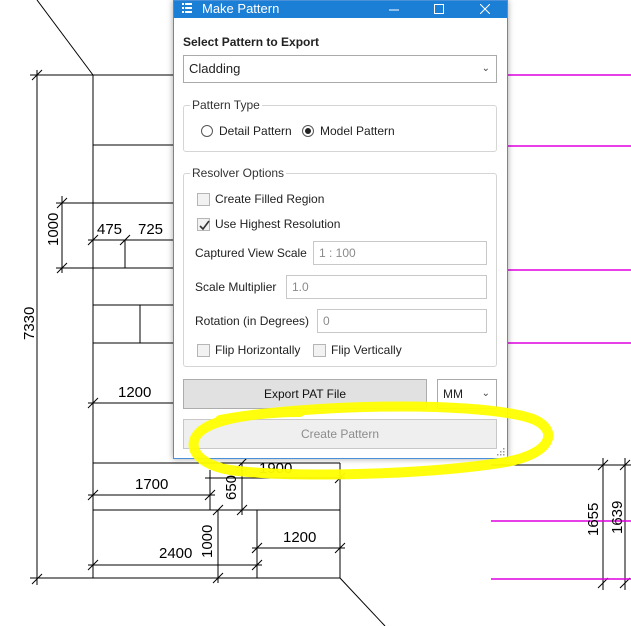 This screenshot has width=631, height=626. Describe the element at coordinates (187, 8) in the screenshot. I see `list-icon` at that location.